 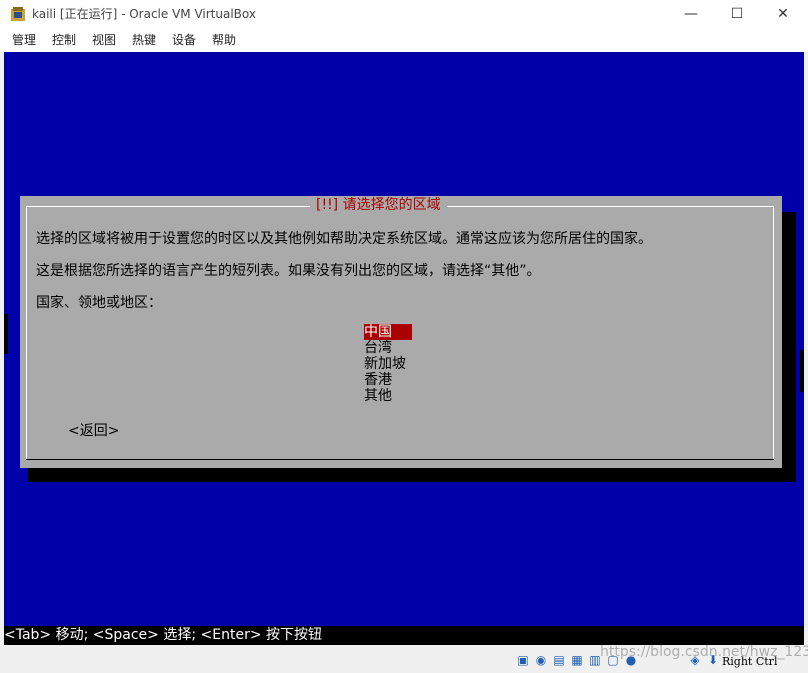 What do you see at coordinates (806, 348) in the screenshot?
I see `window-edge` at bounding box center [806, 348].